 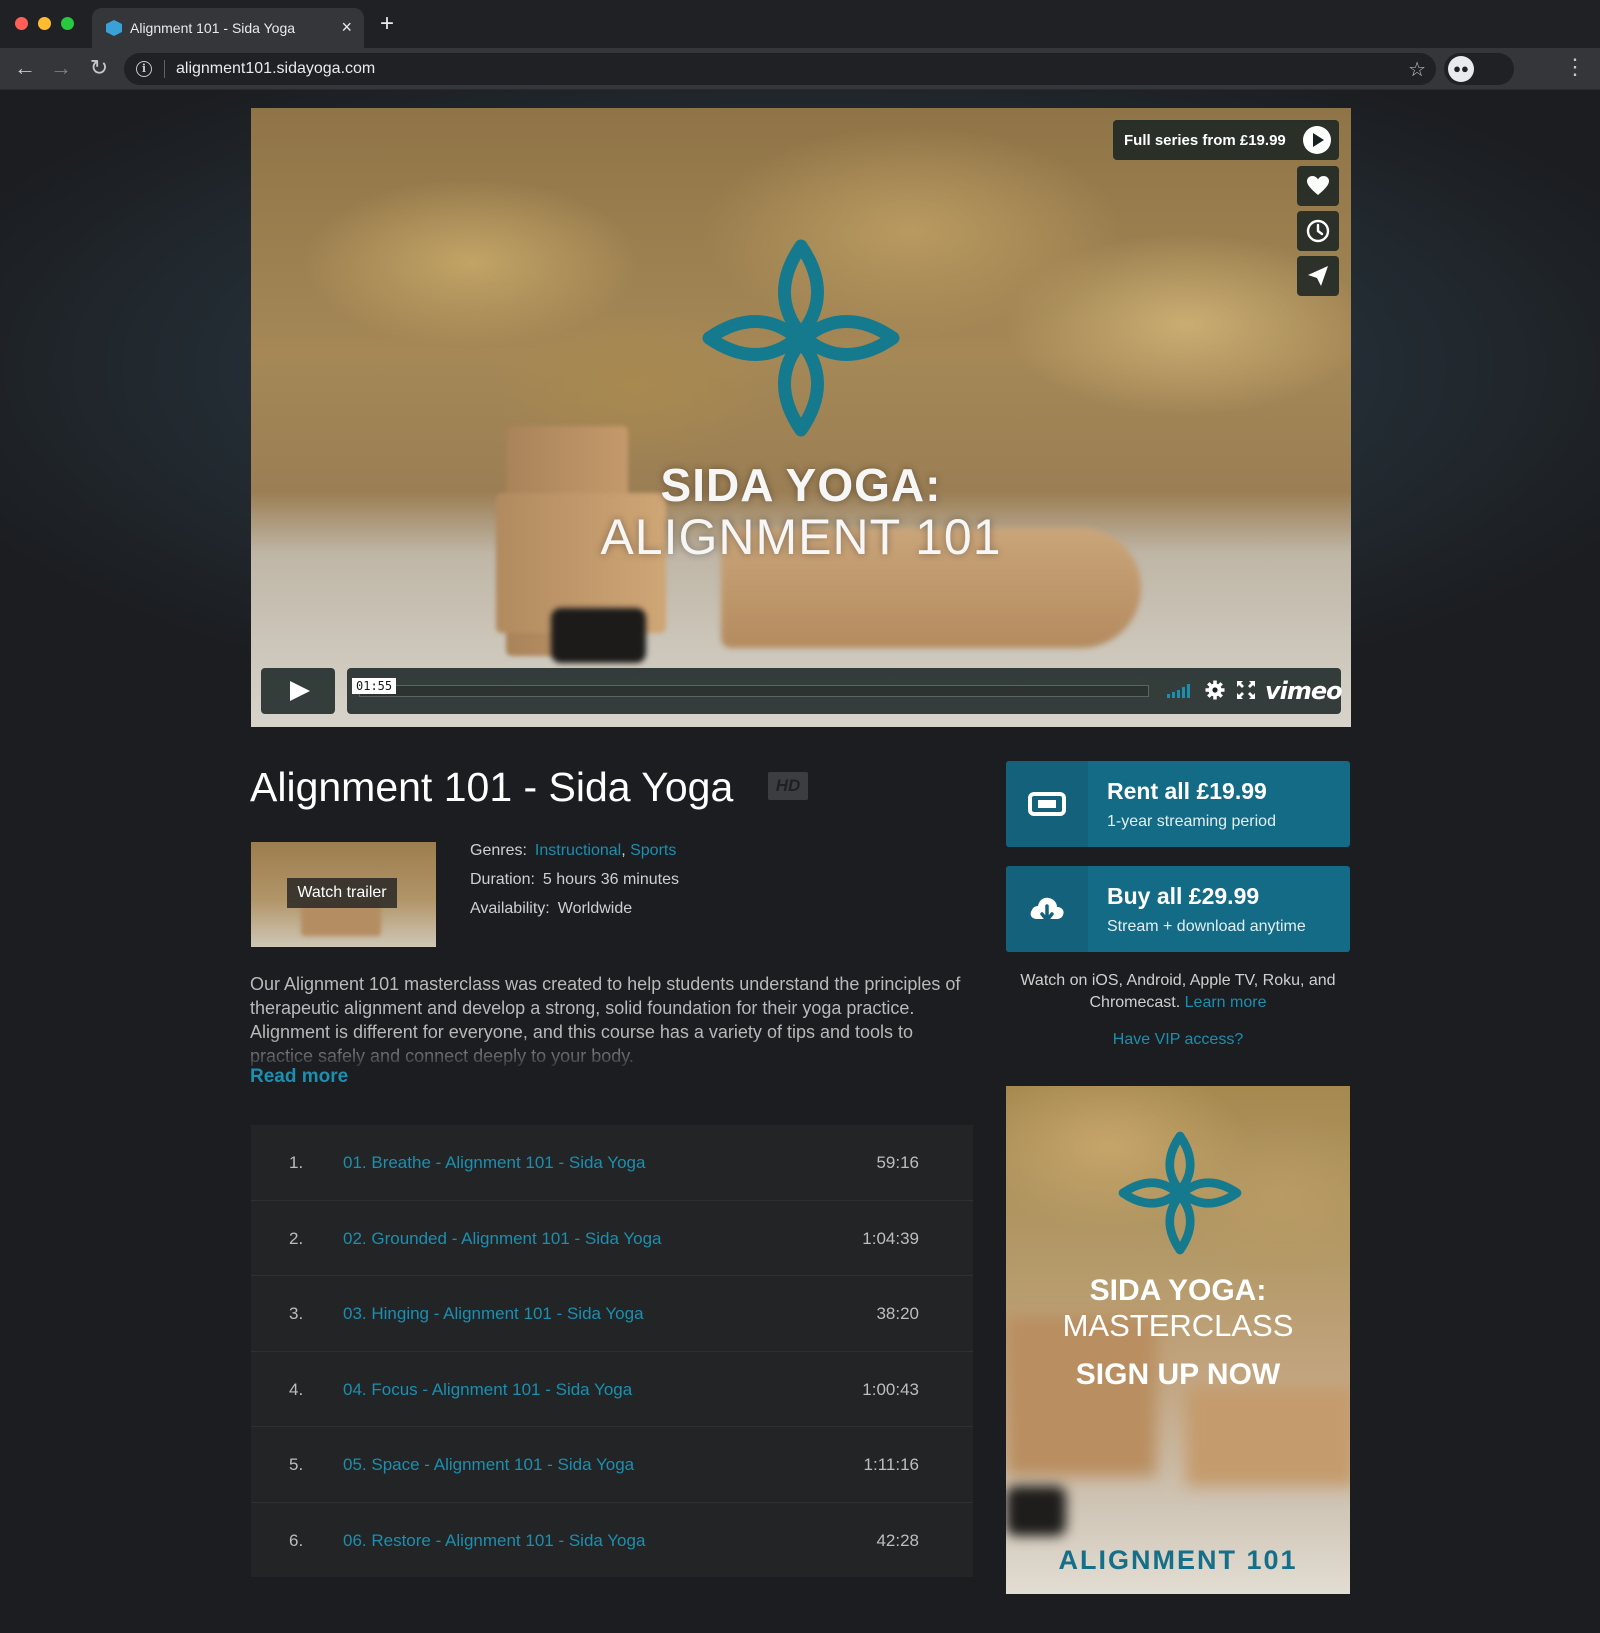 I want to click on genre-link: Sports, so click(x=653, y=850).